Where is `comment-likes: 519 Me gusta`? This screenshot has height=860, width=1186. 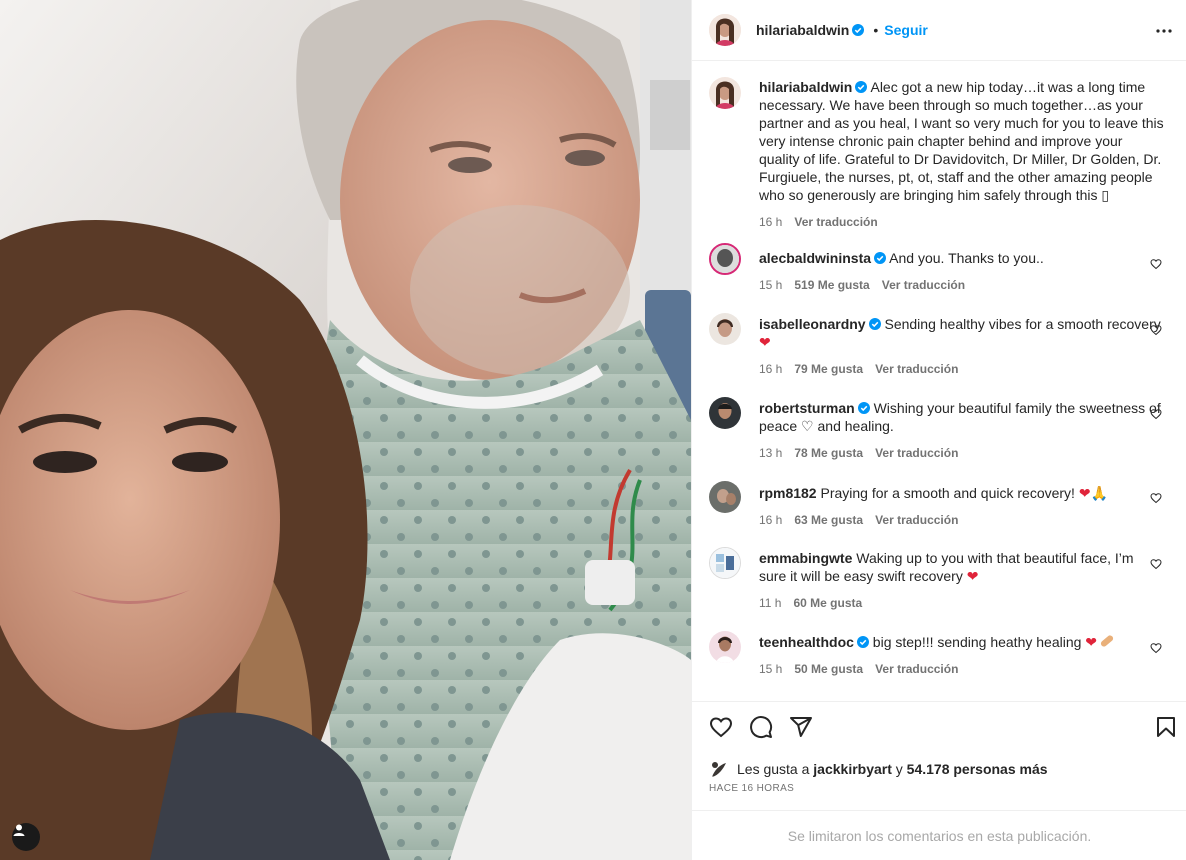
comment-likes: 519 Me gusta is located at coordinates (831, 285).